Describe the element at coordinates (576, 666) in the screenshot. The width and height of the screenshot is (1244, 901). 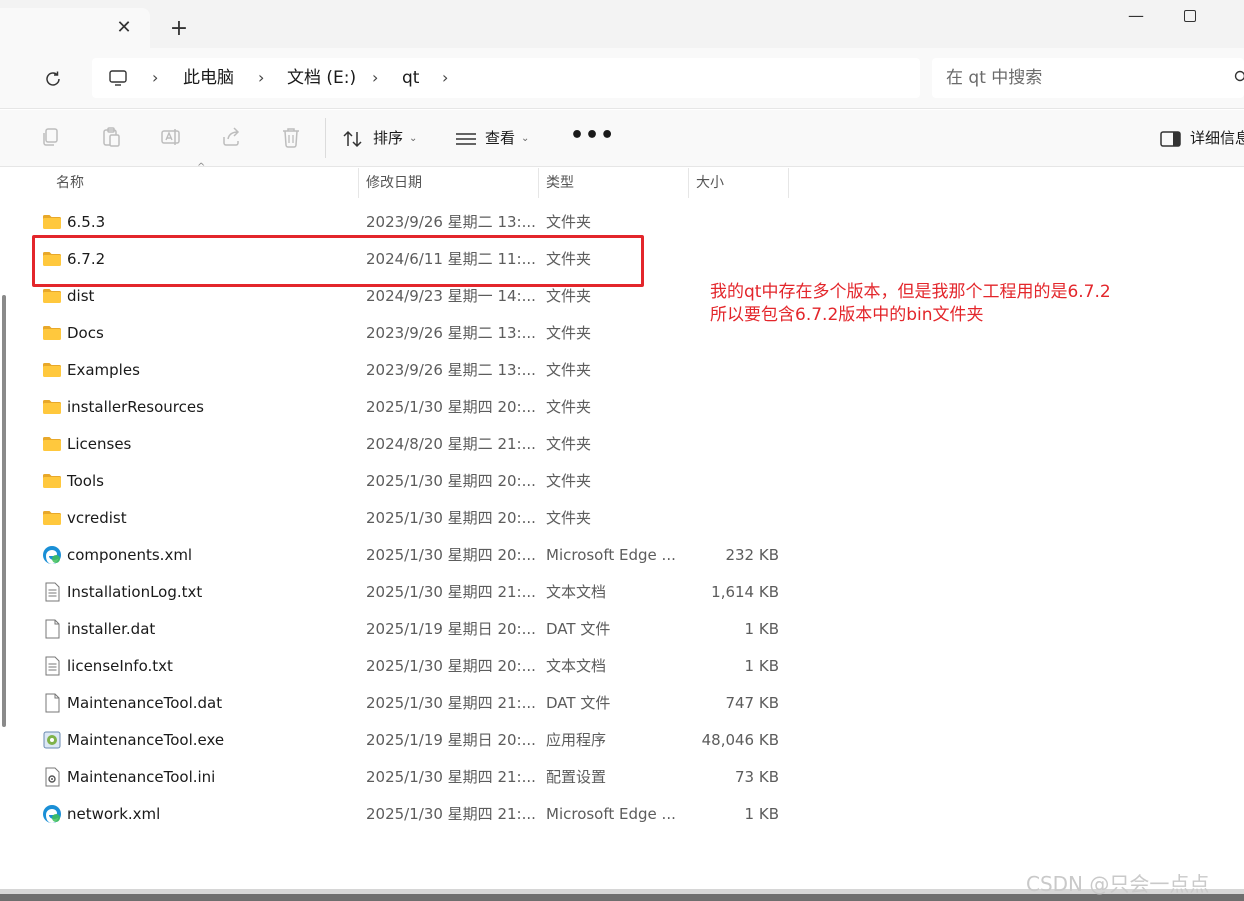
I see `file-type: 文本文档` at that location.